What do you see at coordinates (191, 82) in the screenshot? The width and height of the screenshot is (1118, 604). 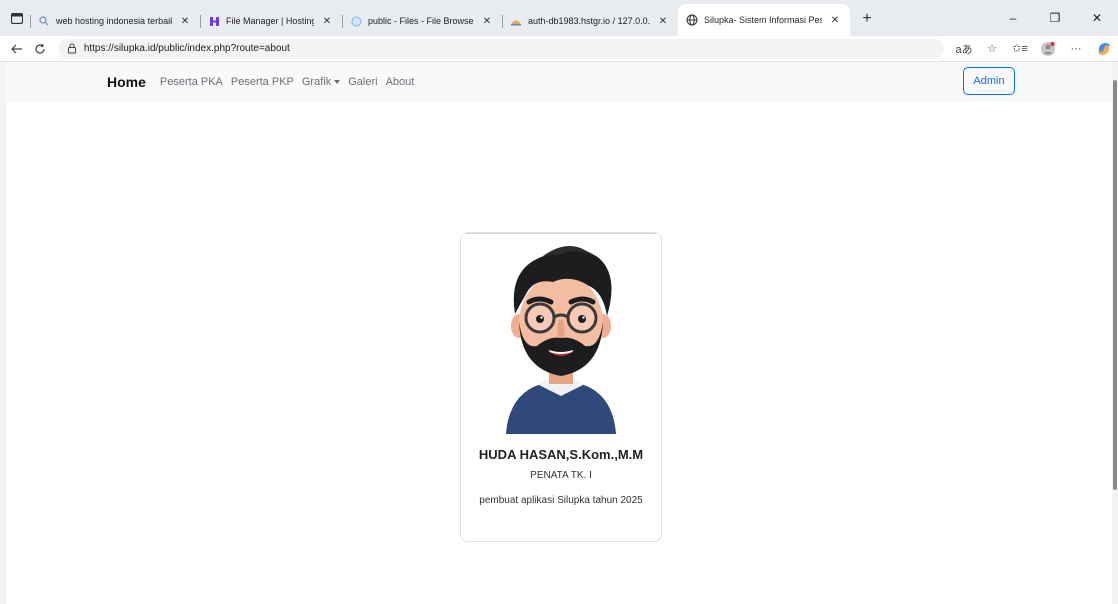 I see `nav-link-peserta-pka: Peserta PKA` at bounding box center [191, 82].